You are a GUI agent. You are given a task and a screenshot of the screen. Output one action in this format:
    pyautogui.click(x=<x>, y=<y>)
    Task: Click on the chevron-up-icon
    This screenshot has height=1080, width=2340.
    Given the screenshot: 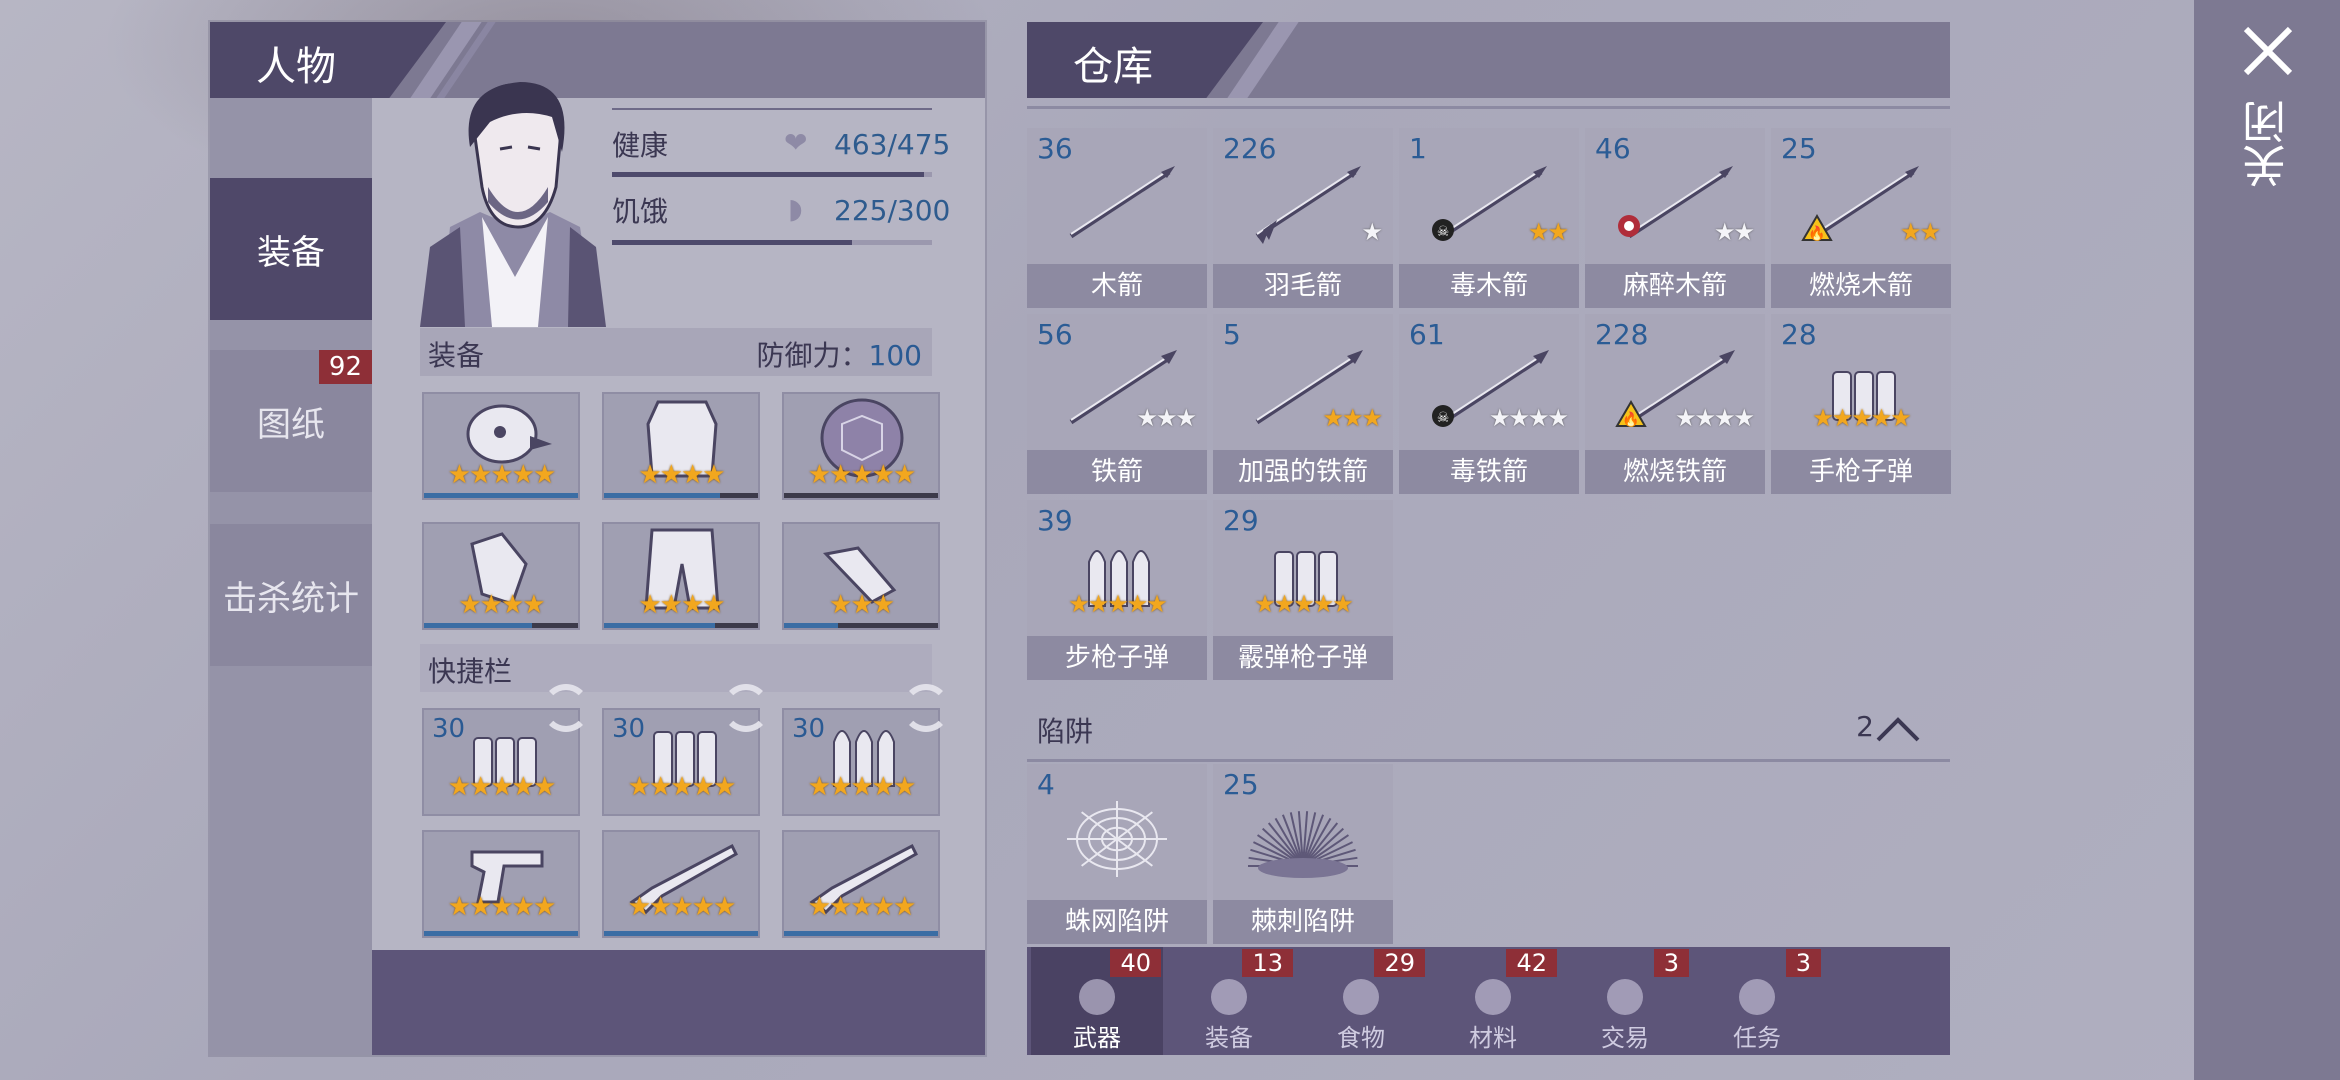 What is the action you would take?
    pyautogui.click(x=1898, y=728)
    